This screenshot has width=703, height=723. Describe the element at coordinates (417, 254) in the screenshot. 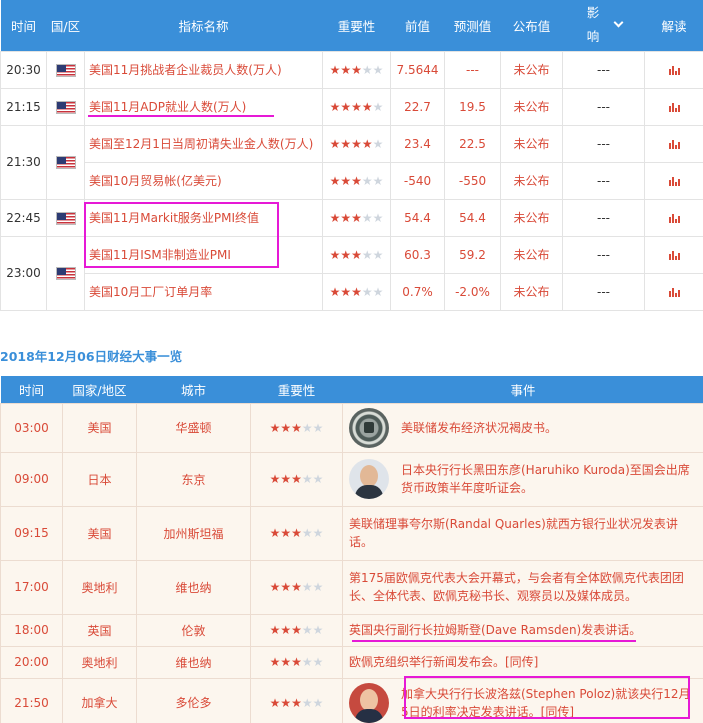

I see `indicator-prev: 60.3` at that location.